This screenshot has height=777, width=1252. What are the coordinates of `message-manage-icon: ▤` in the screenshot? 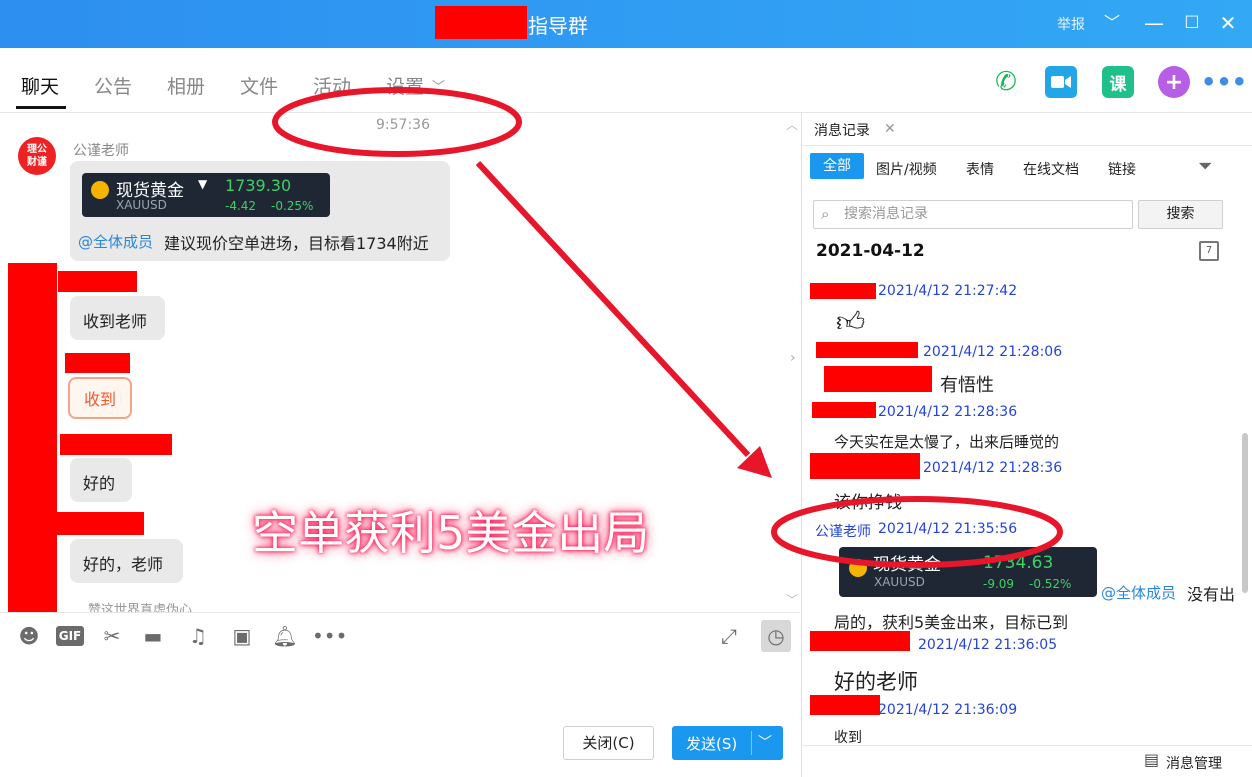 It's located at (1151, 759).